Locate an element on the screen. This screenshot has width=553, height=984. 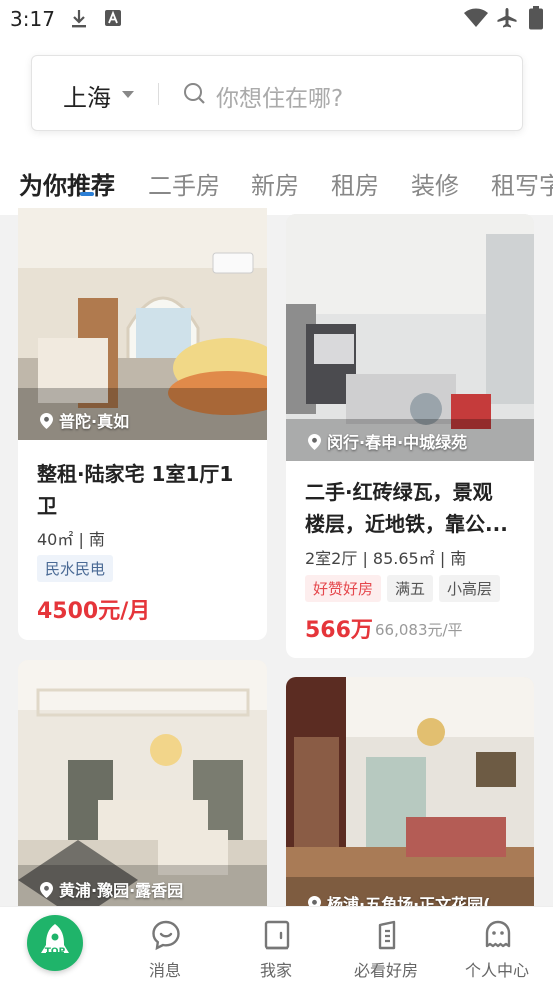
profile-icon is located at coordinates (498, 937).